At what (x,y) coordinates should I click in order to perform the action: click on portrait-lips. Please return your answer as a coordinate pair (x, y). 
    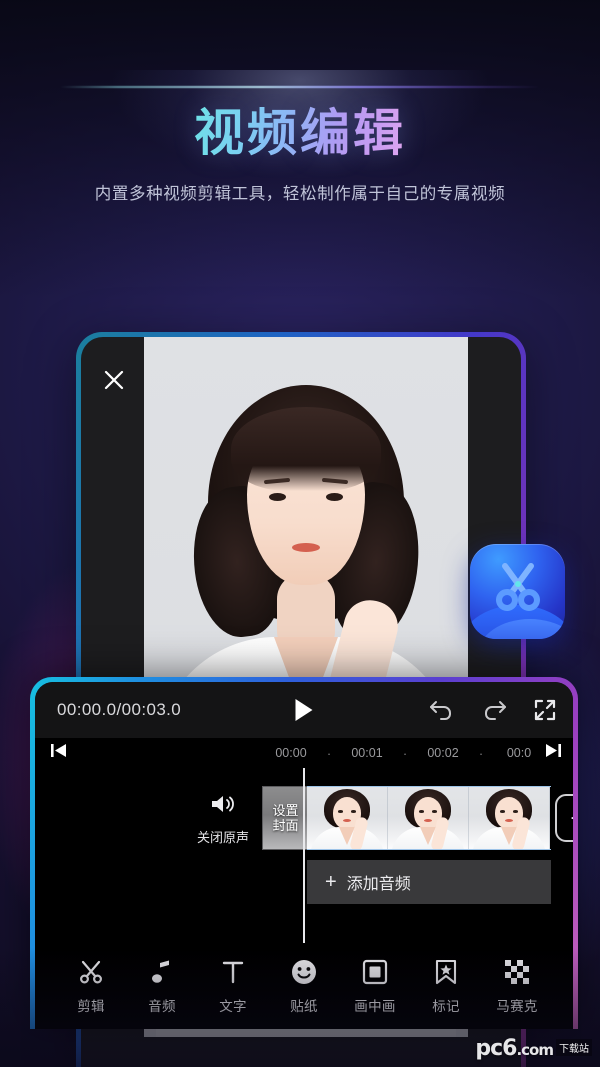
    Looking at the image, I should click on (306, 547).